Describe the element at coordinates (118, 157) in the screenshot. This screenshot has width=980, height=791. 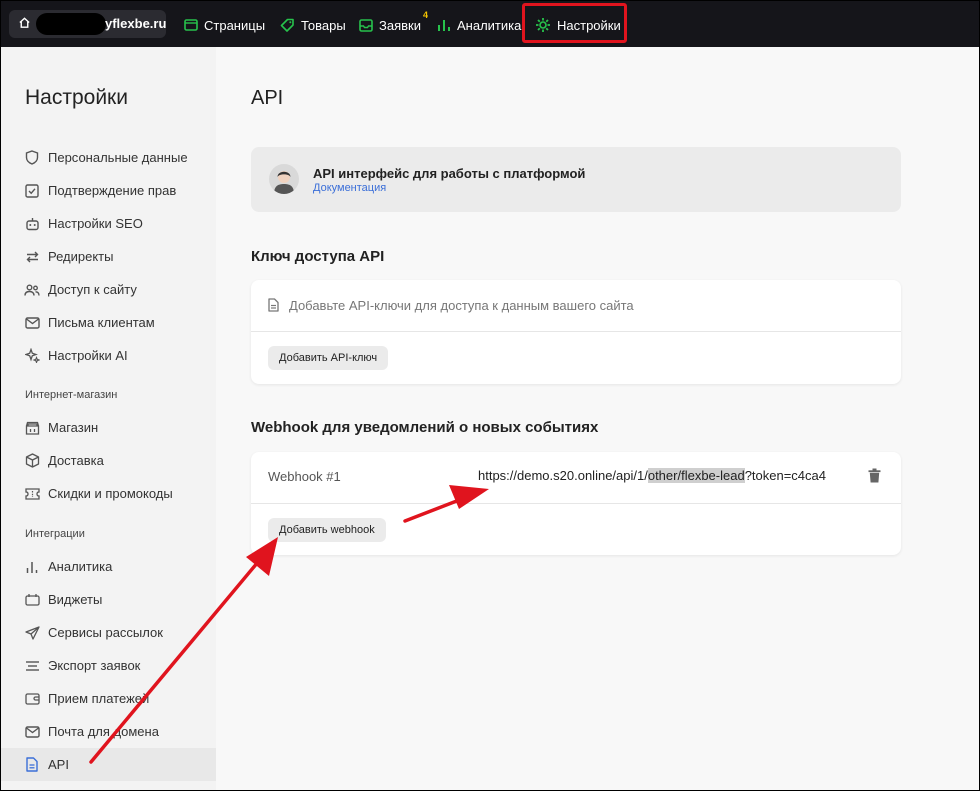
I see `sidebar-item-label: Персональные данные` at that location.